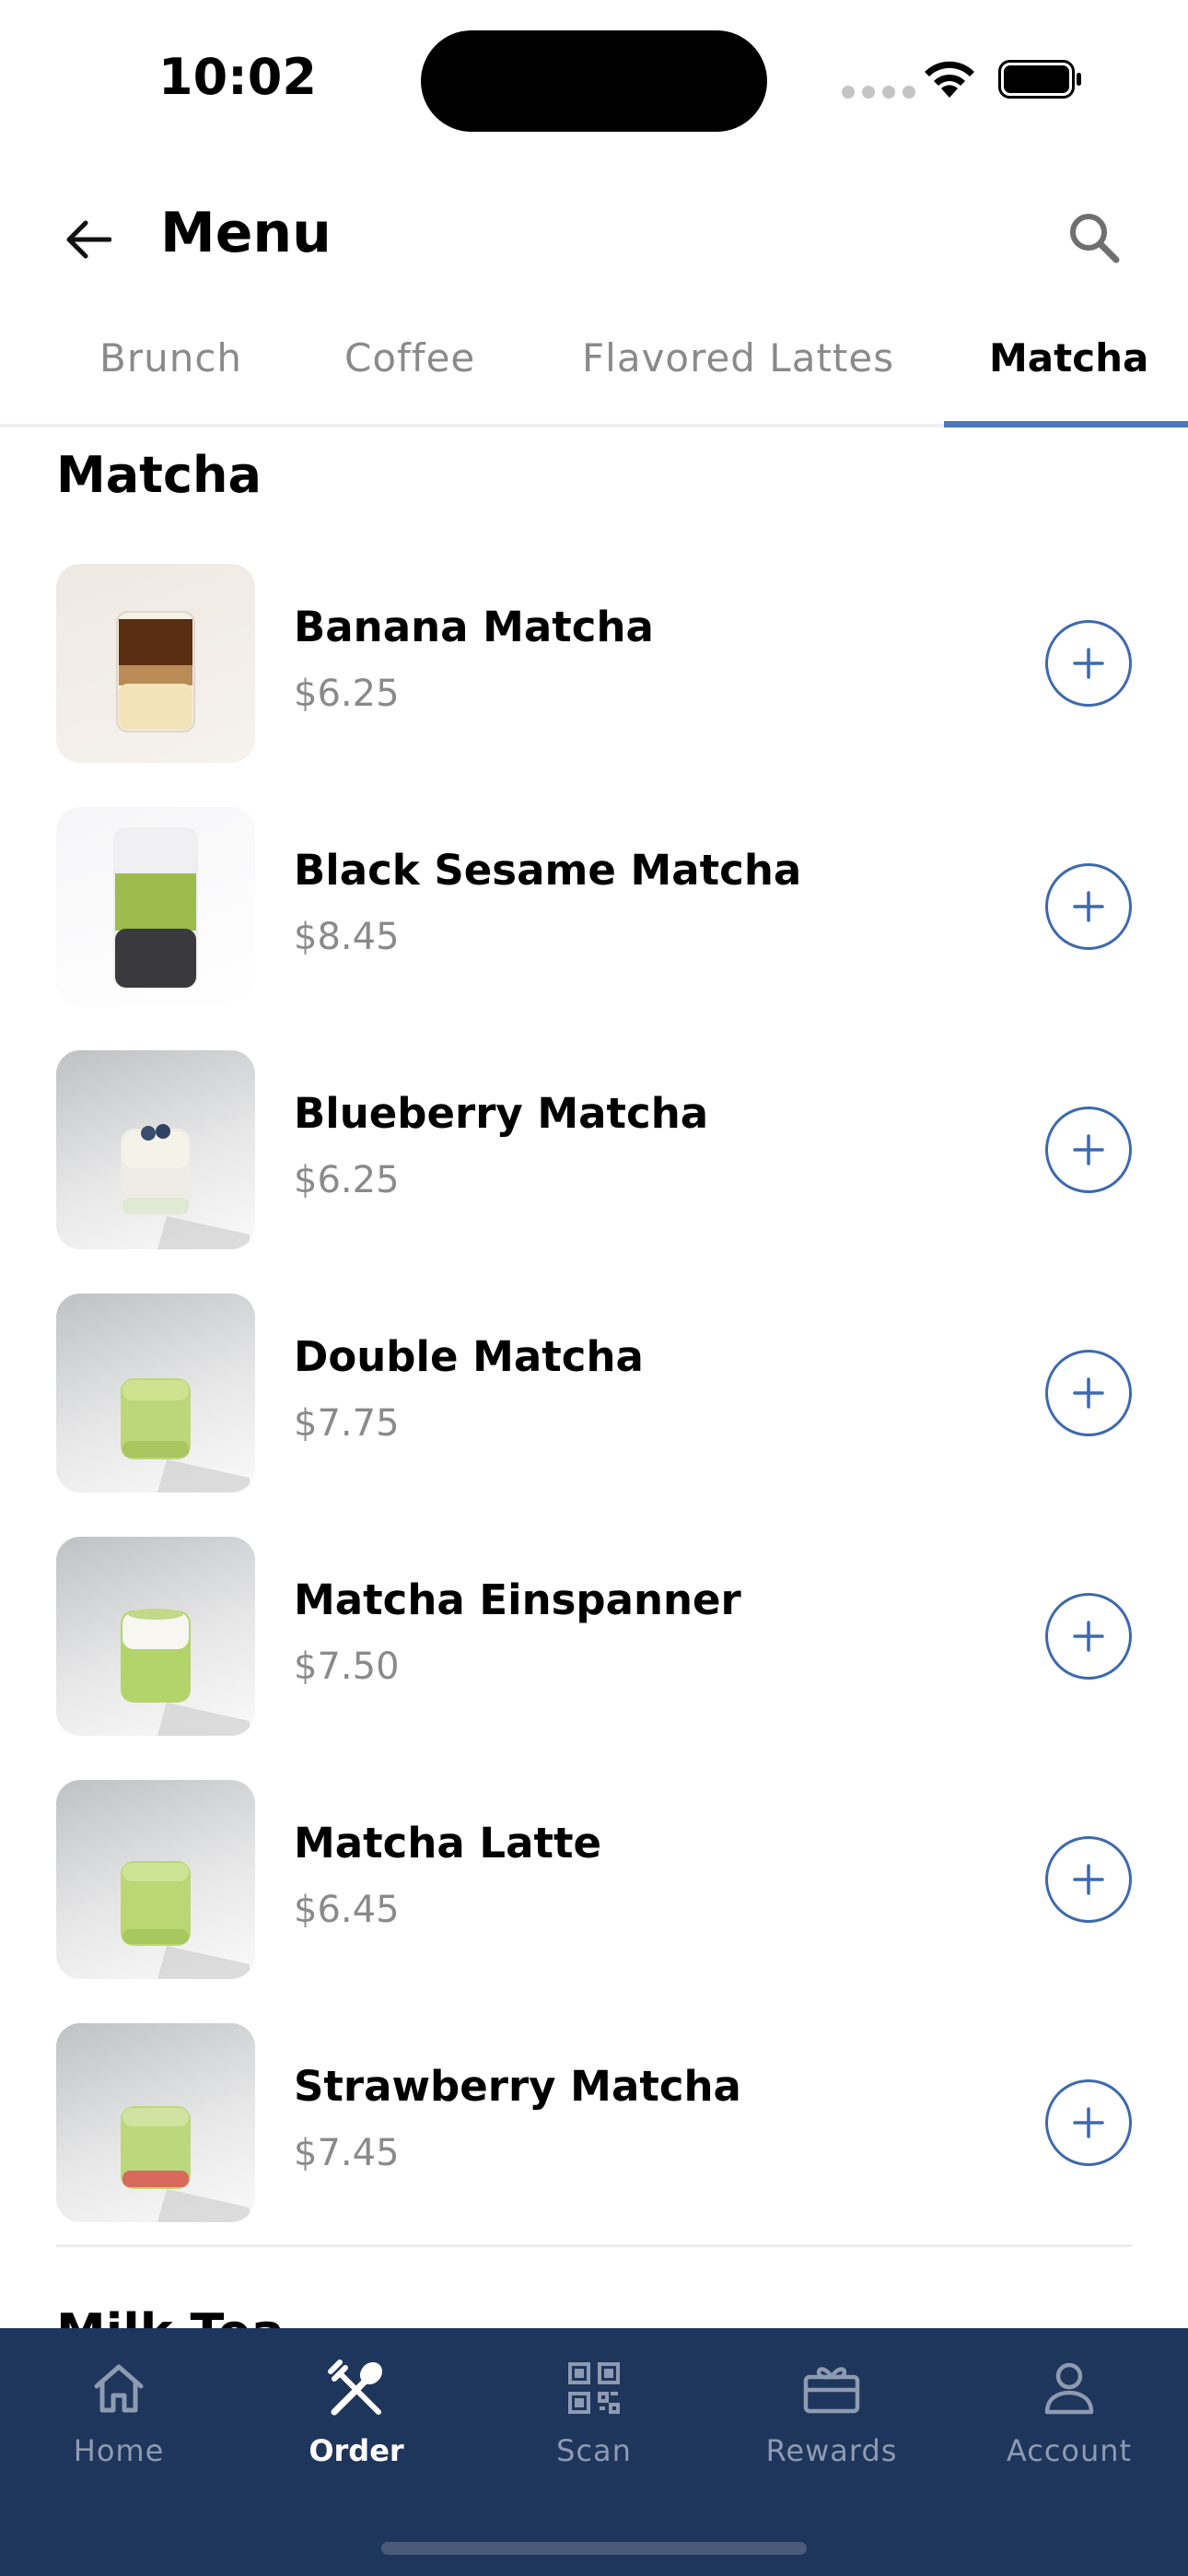  What do you see at coordinates (594, 1879) in the screenshot?
I see `menu-item: Matcha Latte $6.45` at bounding box center [594, 1879].